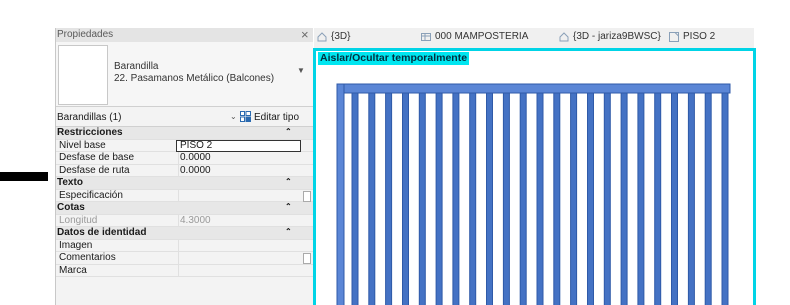 The image size is (790, 305). What do you see at coordinates (194, 78) in the screenshot?
I see `type-name: 22. Pasamanos Metálico (Balcones)` at bounding box center [194, 78].